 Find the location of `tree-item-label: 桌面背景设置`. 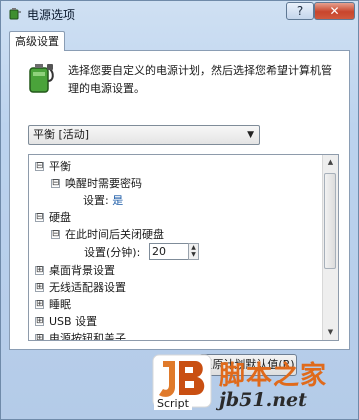

tree-item-label: 桌面背景设置 is located at coordinates (82, 270).